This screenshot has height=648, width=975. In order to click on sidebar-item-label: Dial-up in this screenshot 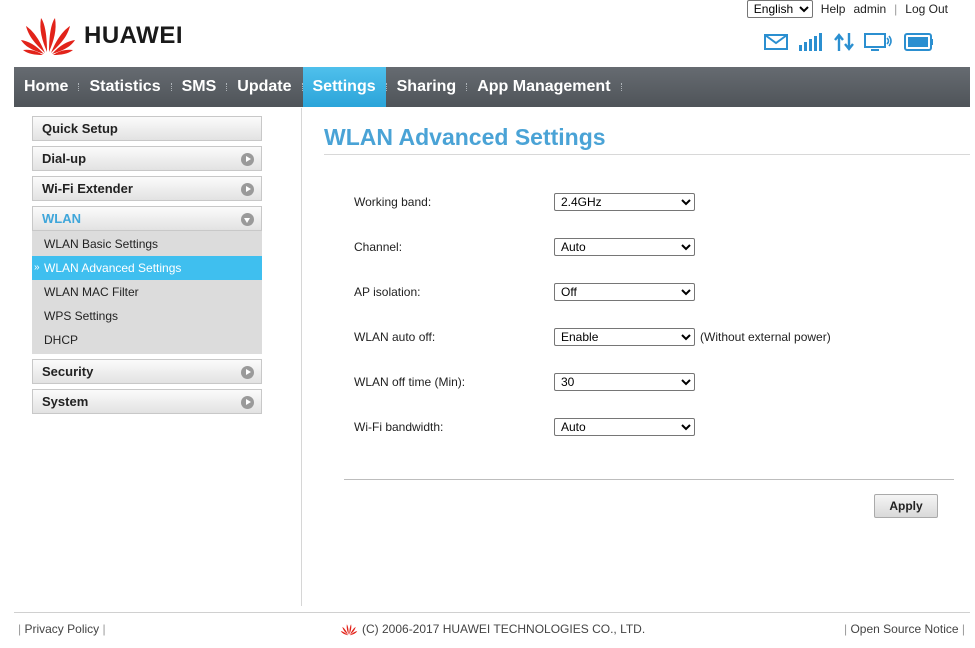, I will do `click(64, 158)`.